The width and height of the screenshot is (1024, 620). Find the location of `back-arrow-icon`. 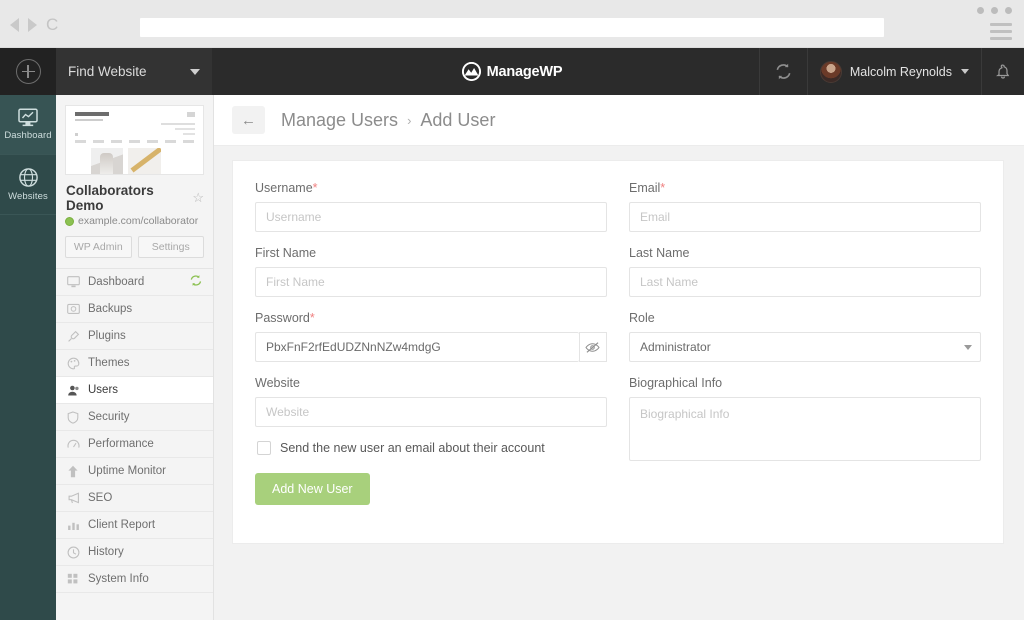

back-arrow-icon is located at coordinates (14, 25).